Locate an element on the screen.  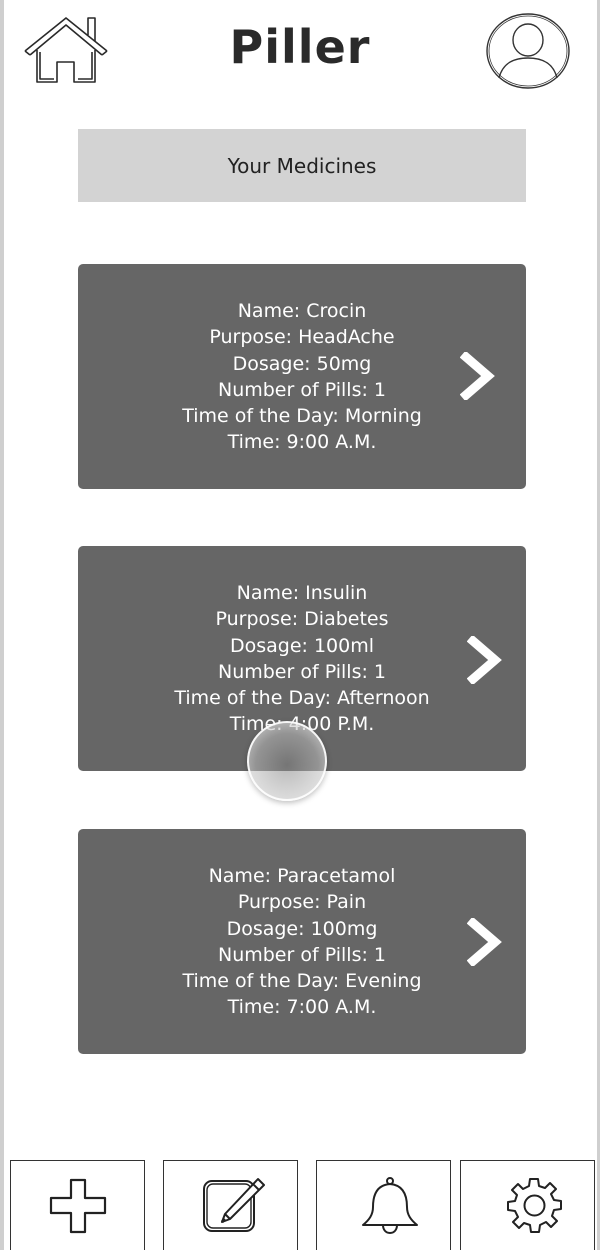
bell-icon is located at coordinates (390, 1205).